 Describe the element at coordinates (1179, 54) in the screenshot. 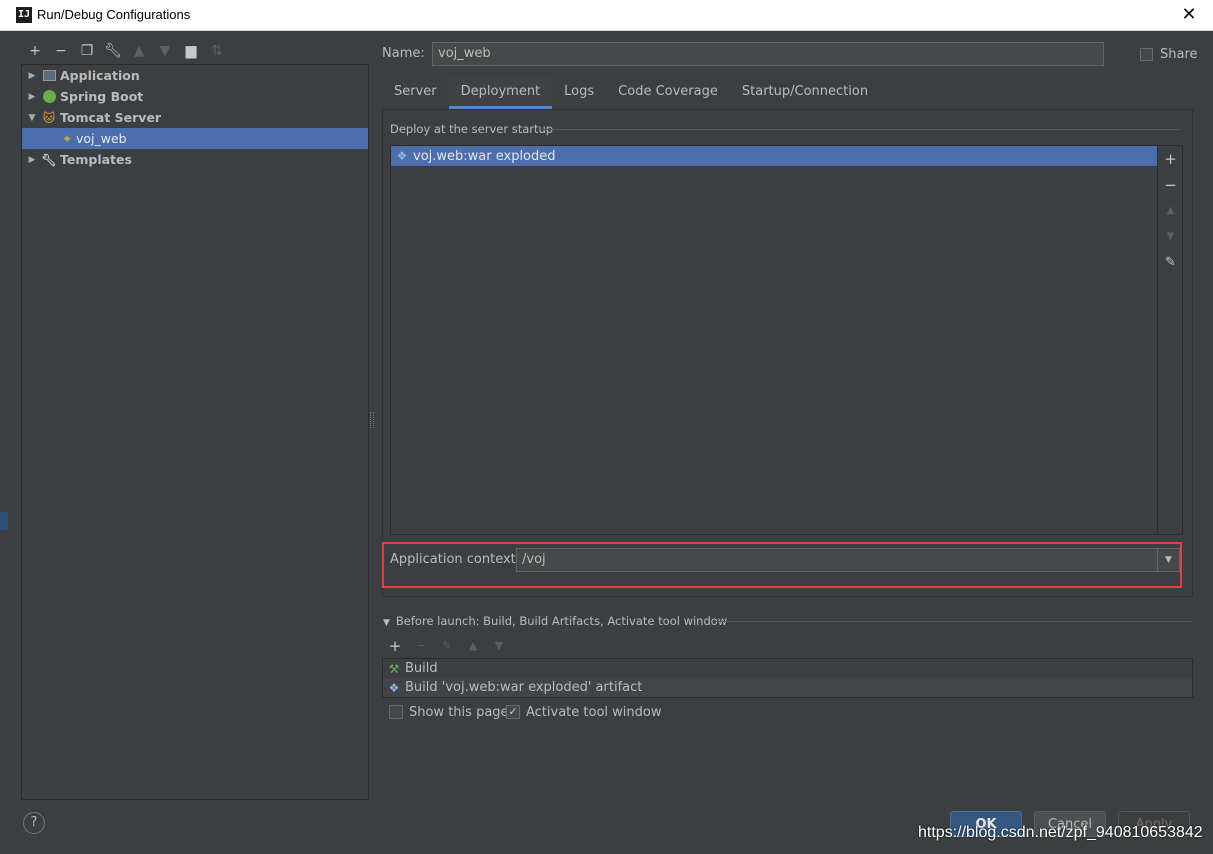

I see `share-label: Share` at that location.